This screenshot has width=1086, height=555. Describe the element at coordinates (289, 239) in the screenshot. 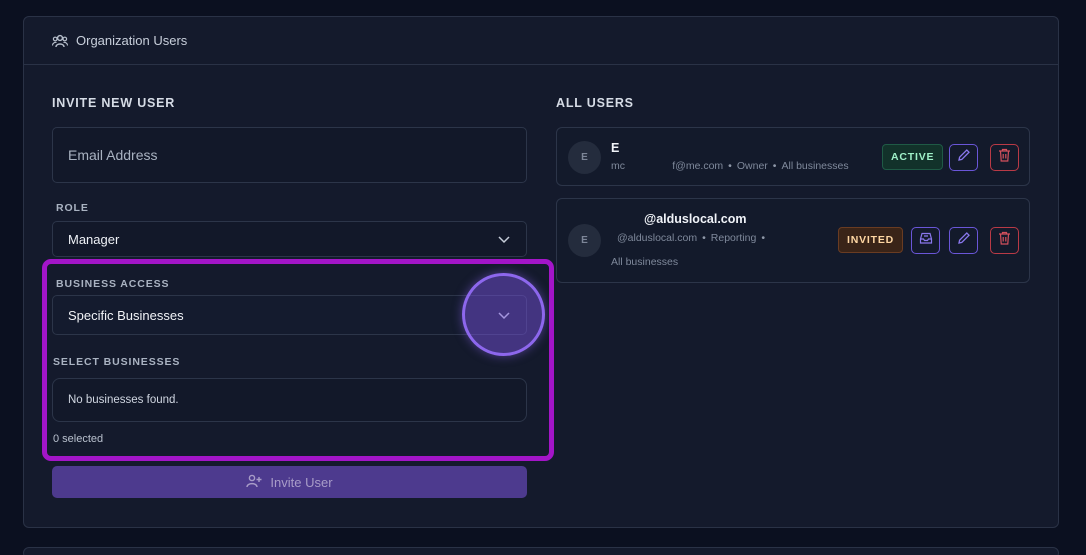

I see `role-select: Manager` at that location.